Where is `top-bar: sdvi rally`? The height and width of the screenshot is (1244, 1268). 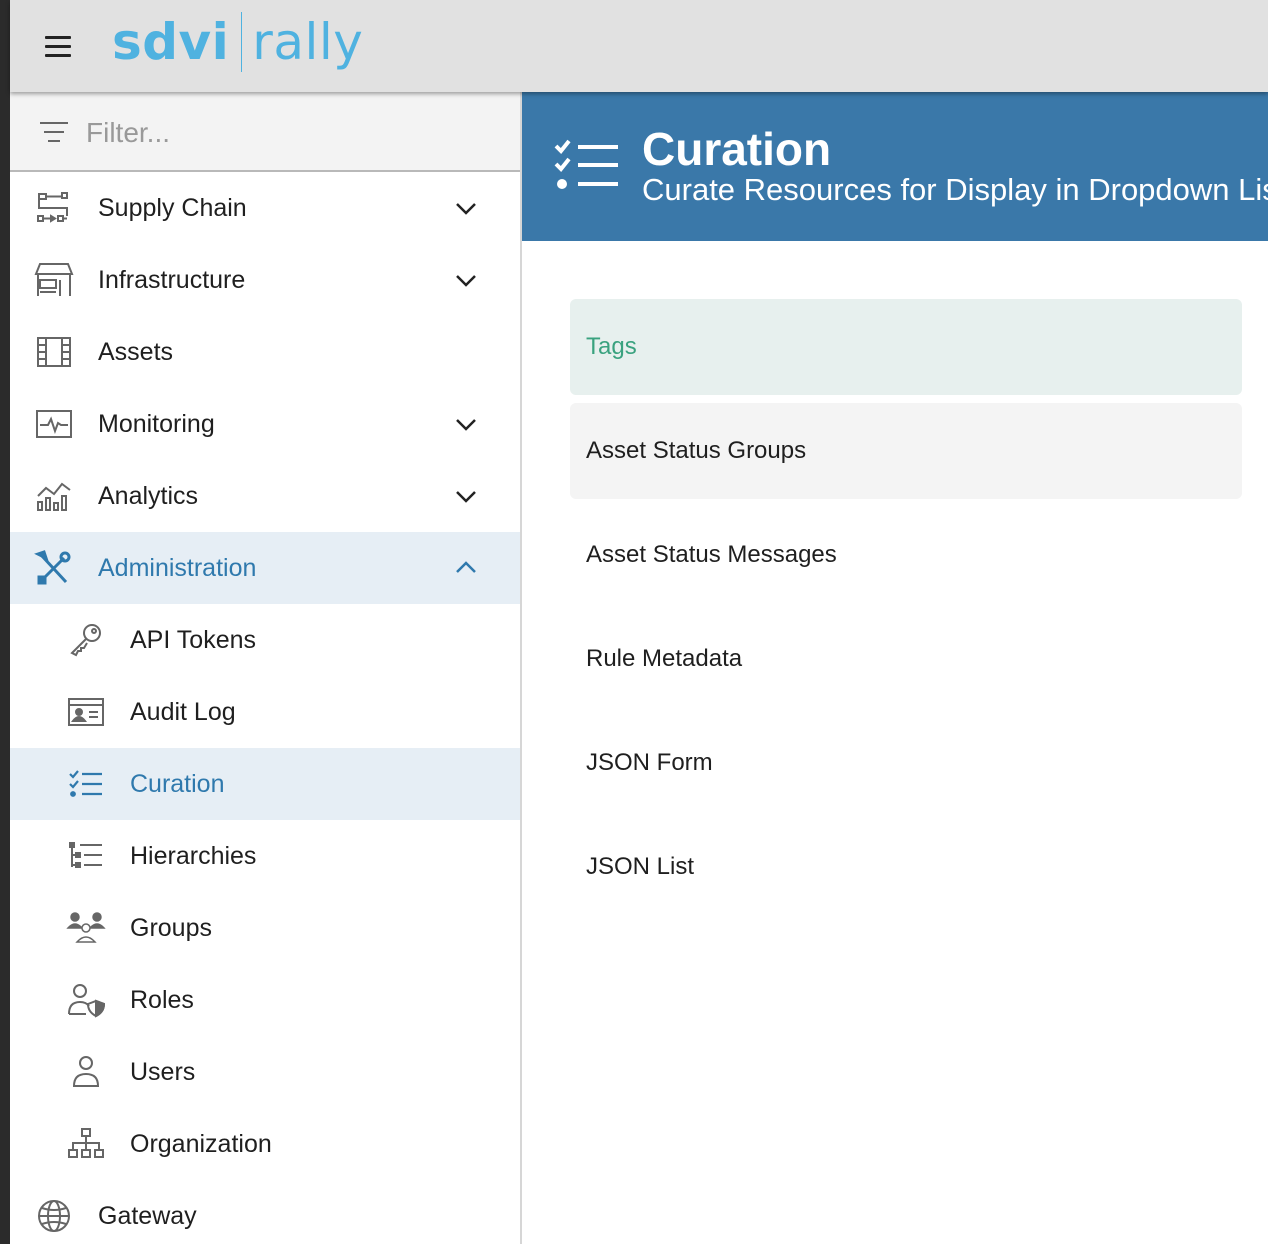
top-bar: sdvi rally is located at coordinates (639, 46).